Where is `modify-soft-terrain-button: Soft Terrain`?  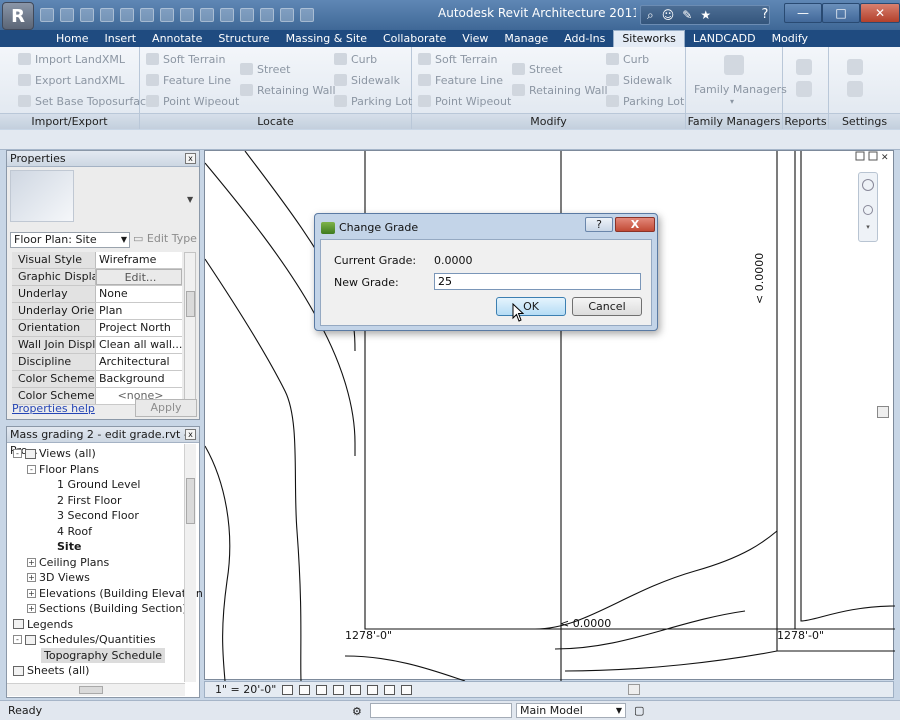
modify-soft-terrain-button: Soft Terrain is located at coordinates (457, 59).